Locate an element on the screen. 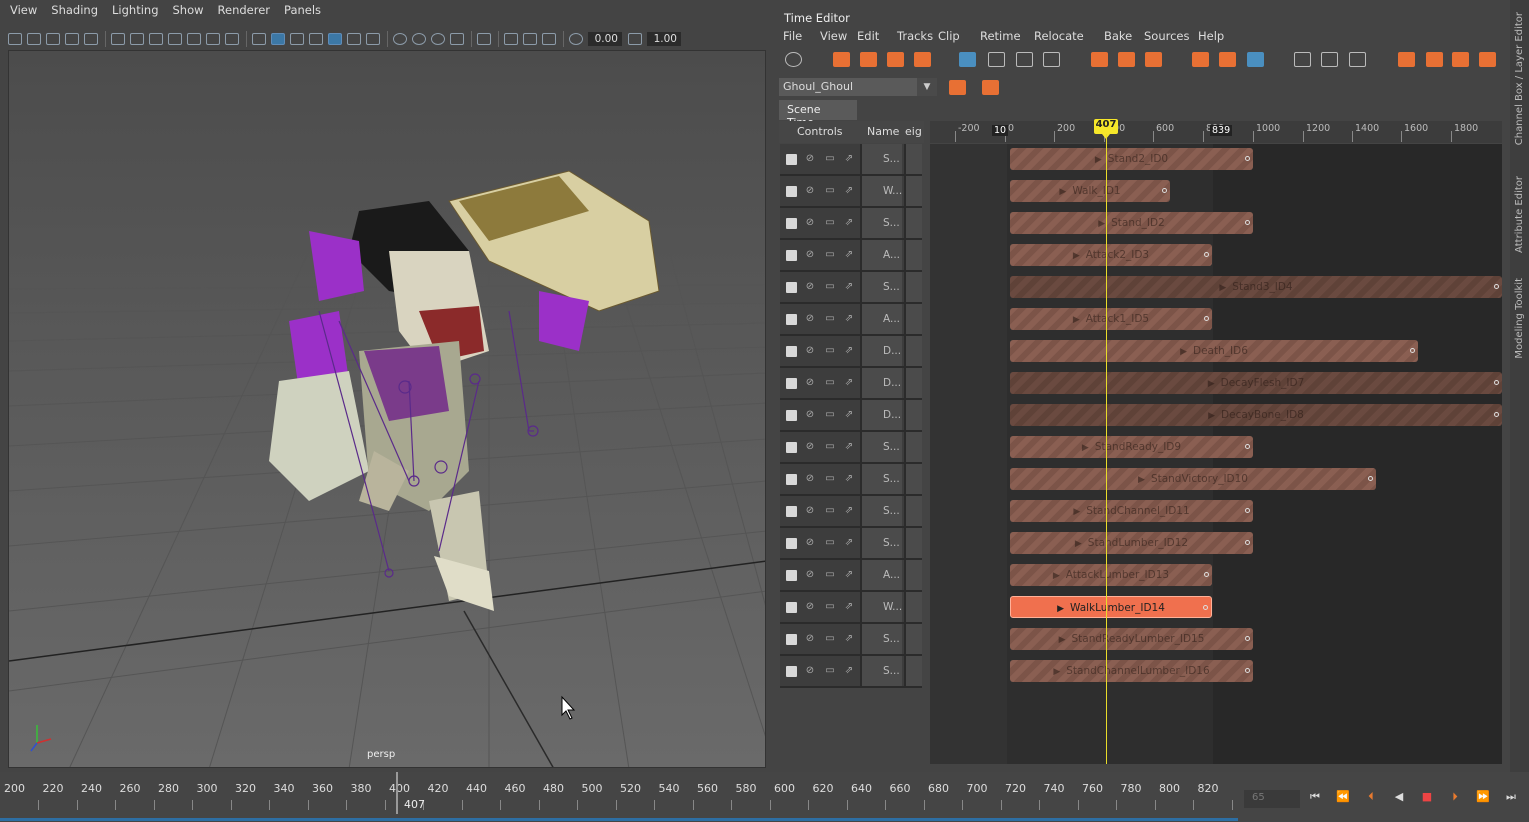  gamma-icon is located at coordinates (635, 39).